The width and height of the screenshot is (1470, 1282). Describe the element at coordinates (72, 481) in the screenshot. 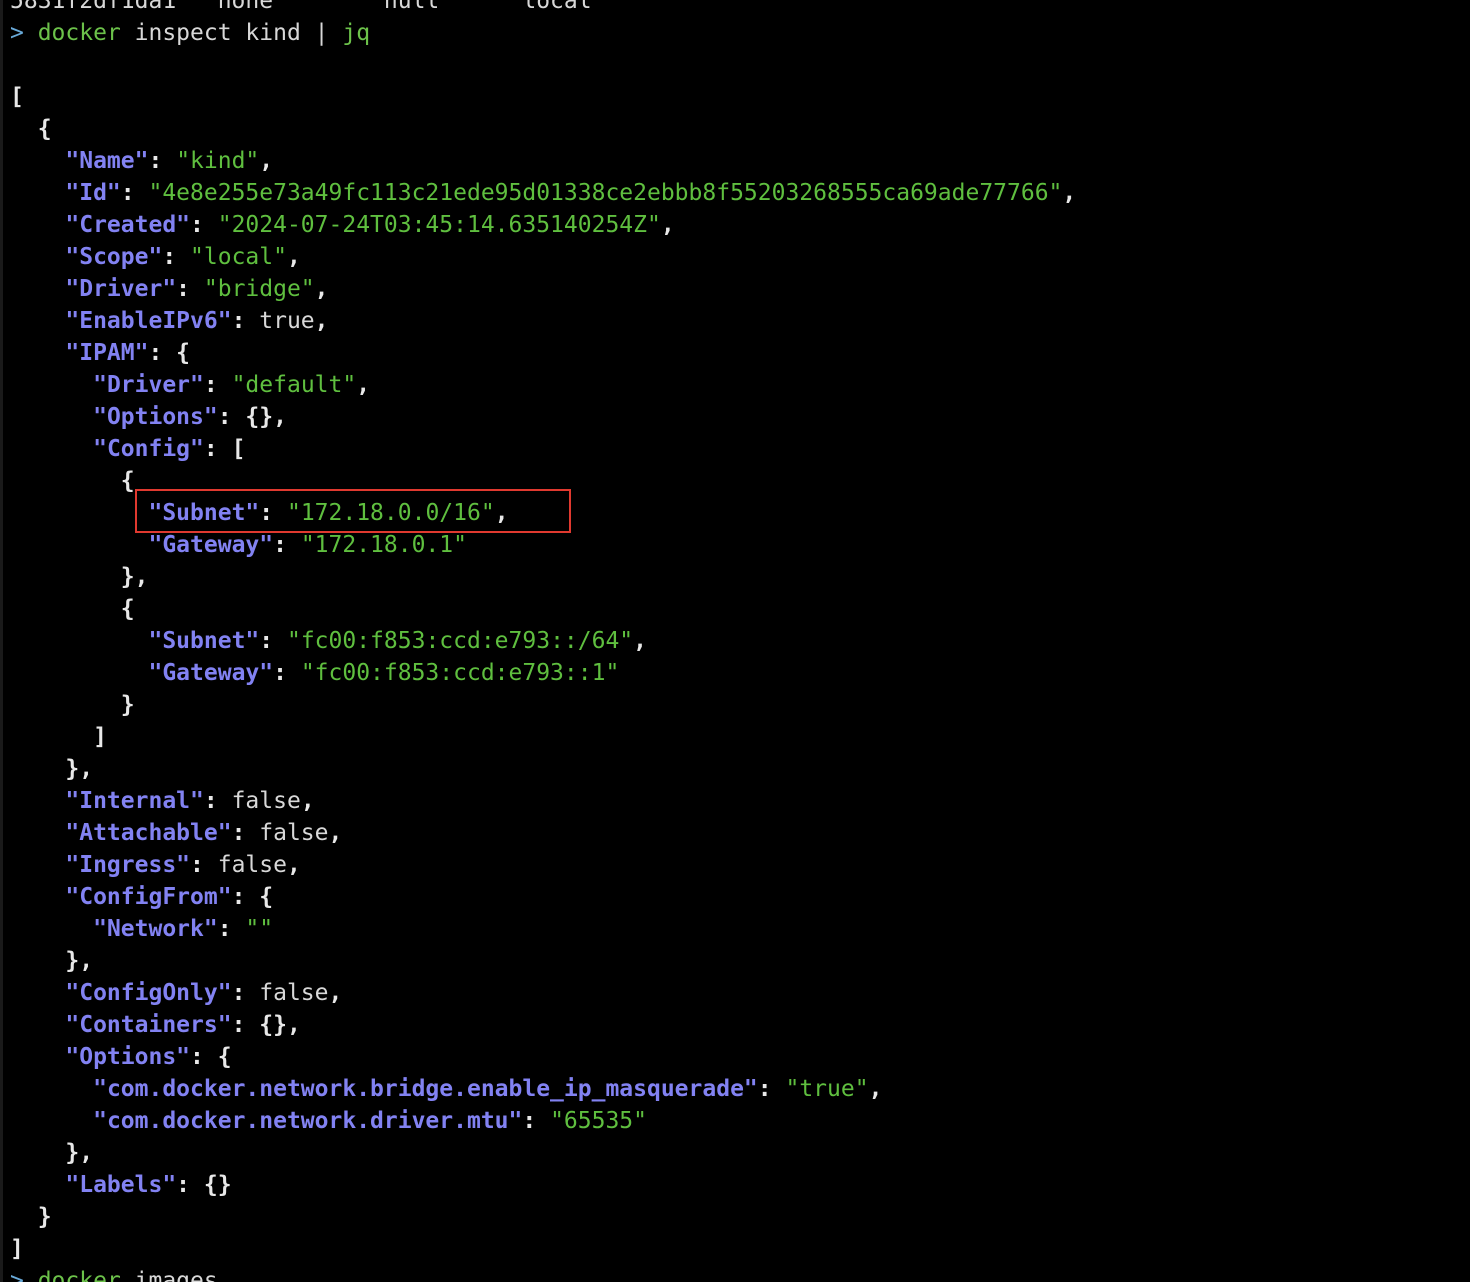

I see `terminal-line-highlighted: {` at that location.